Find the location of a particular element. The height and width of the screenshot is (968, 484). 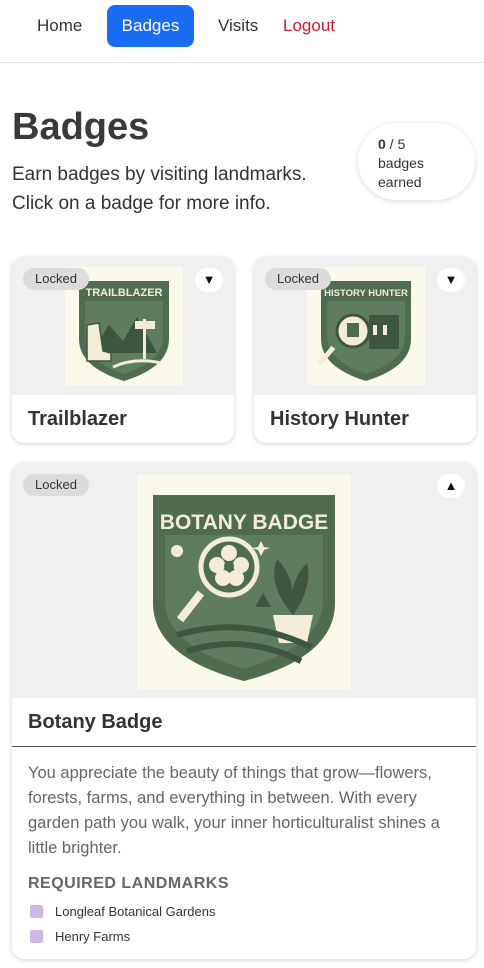

history-hunter-badge-text: HISTORY HUNTER is located at coordinates (366, 293).